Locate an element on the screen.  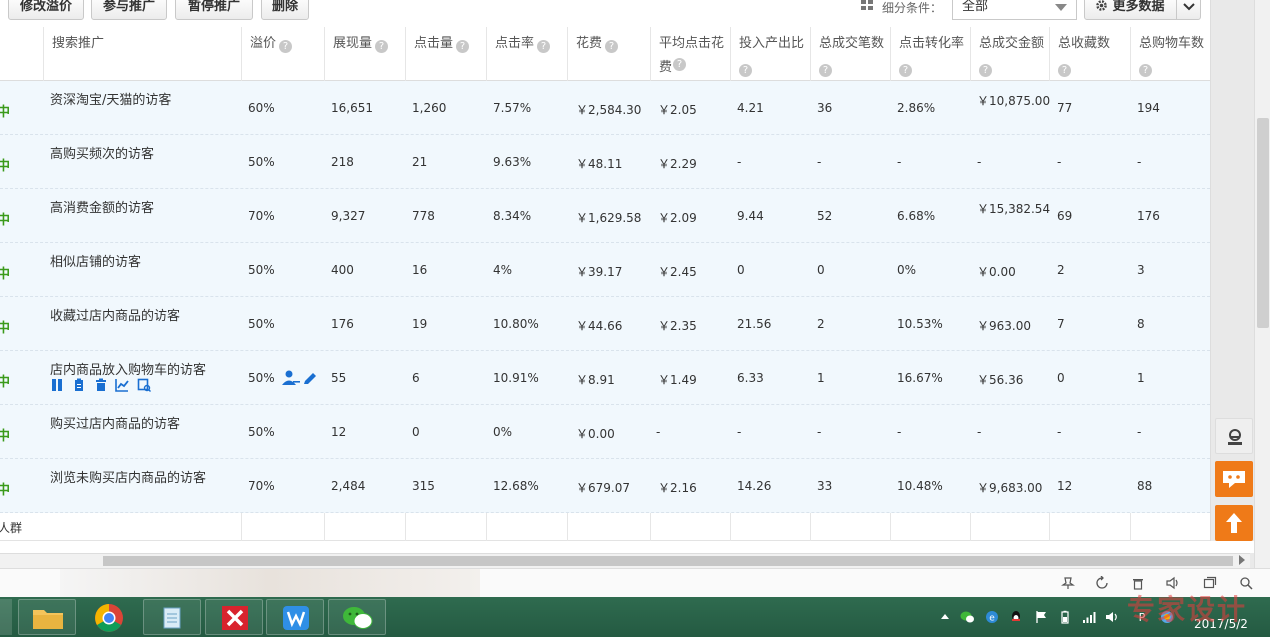
taskbar-wechat is located at coordinates (357, 617).